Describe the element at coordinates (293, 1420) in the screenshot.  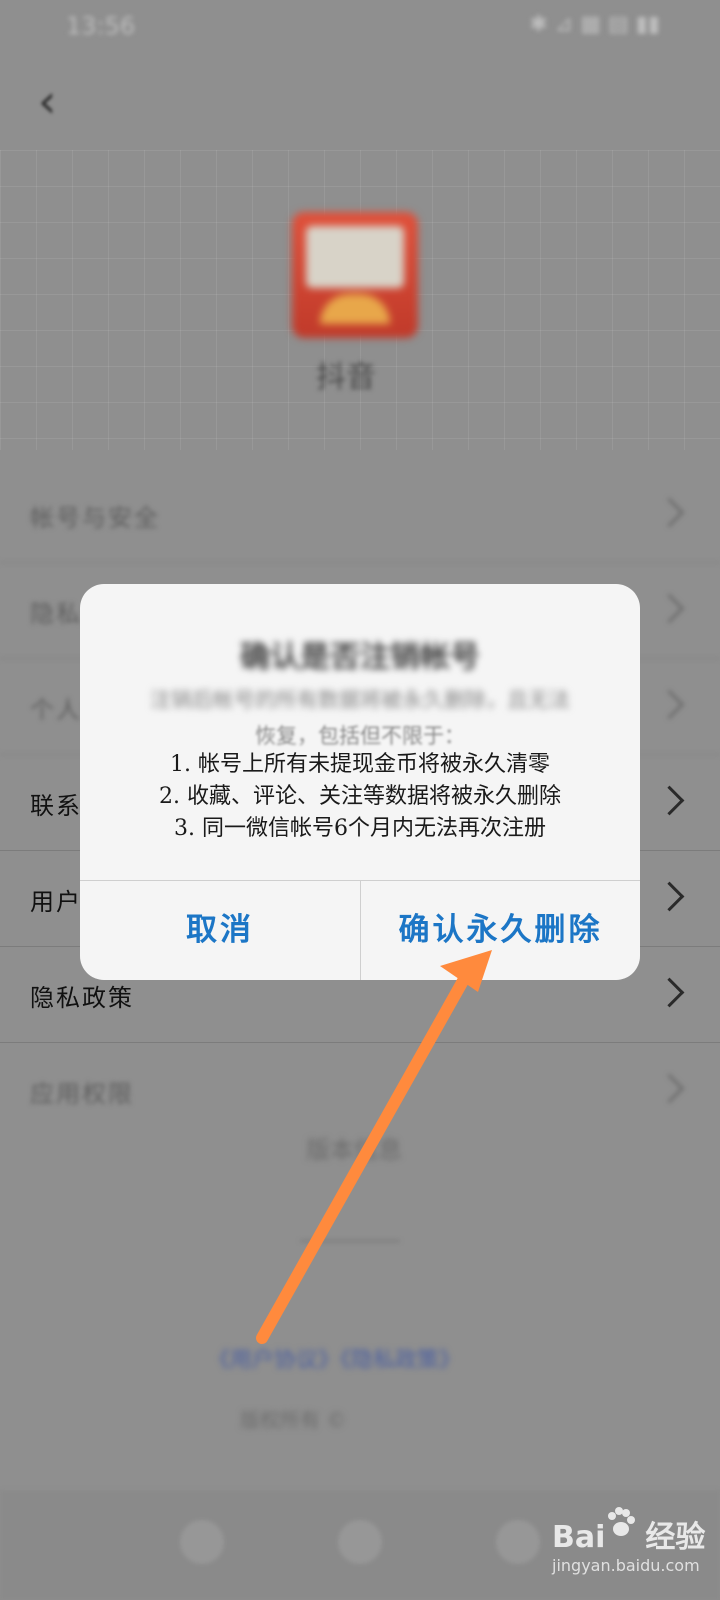
I see `footer-copyright: 版权所有 ©` at that location.